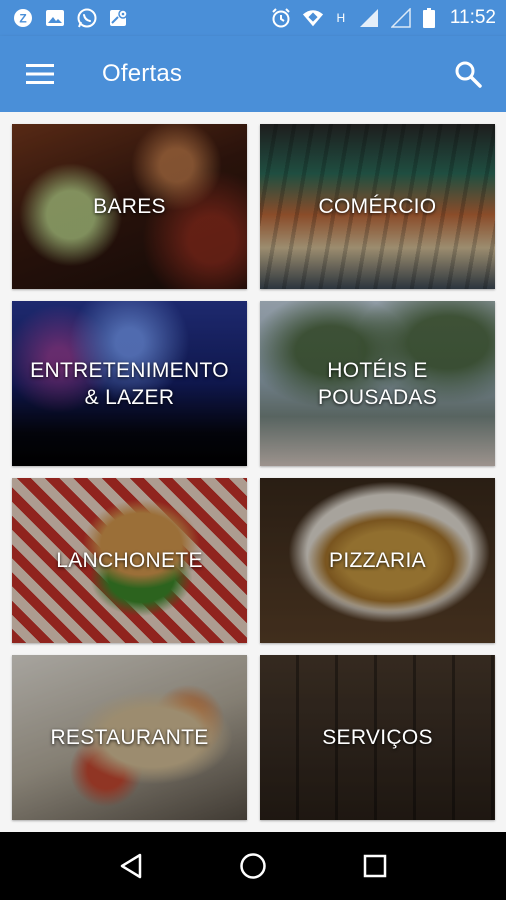 Image resolution: width=506 pixels, height=900 pixels. I want to click on page-title: Ofertas, so click(142, 73).